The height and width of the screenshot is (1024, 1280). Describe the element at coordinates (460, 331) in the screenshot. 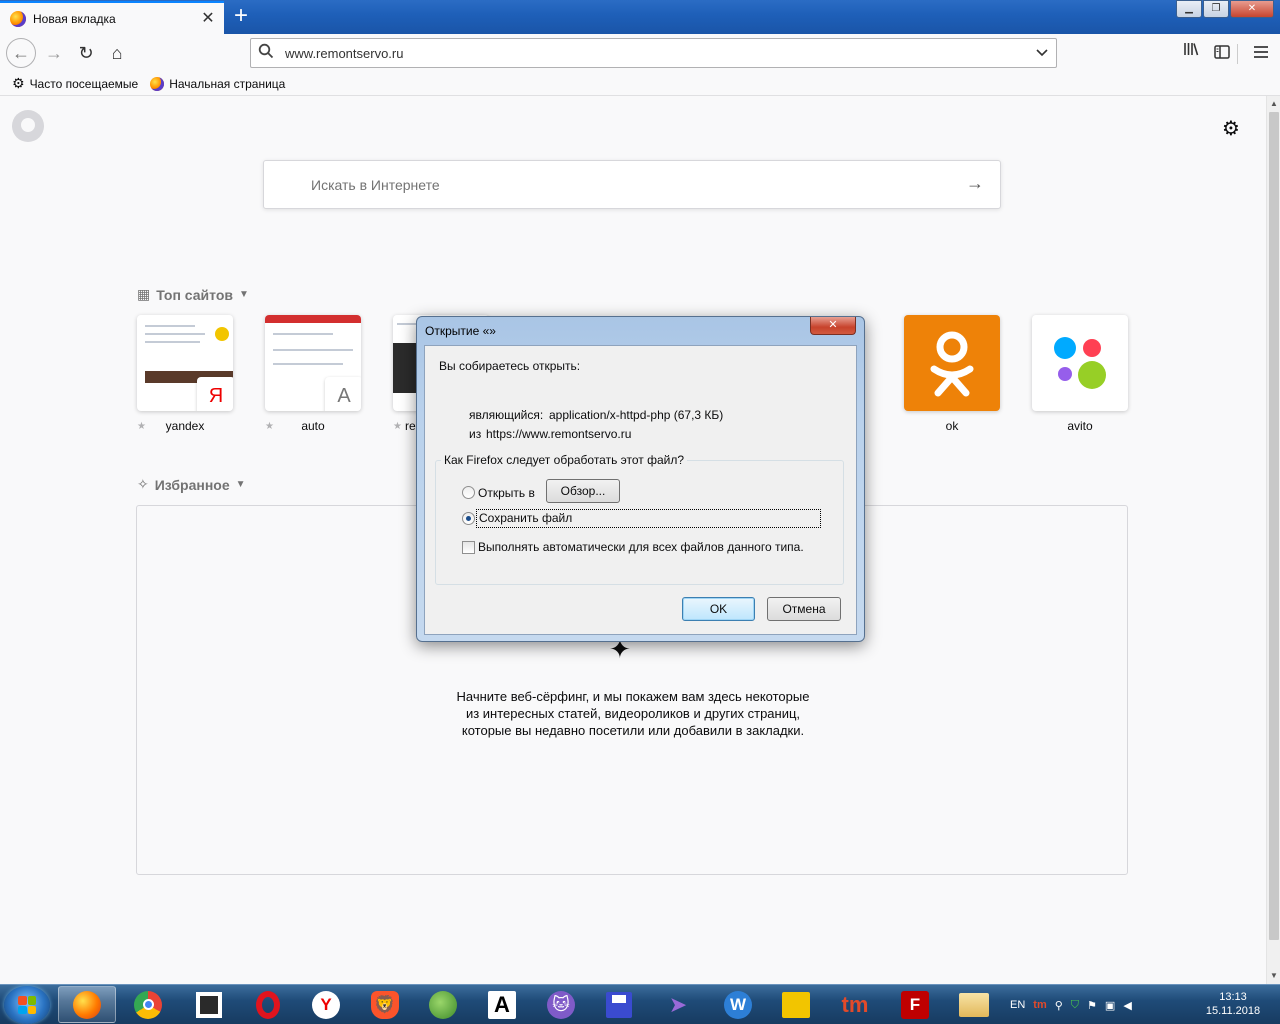

I see `dialog-title: Открытие «»` at that location.